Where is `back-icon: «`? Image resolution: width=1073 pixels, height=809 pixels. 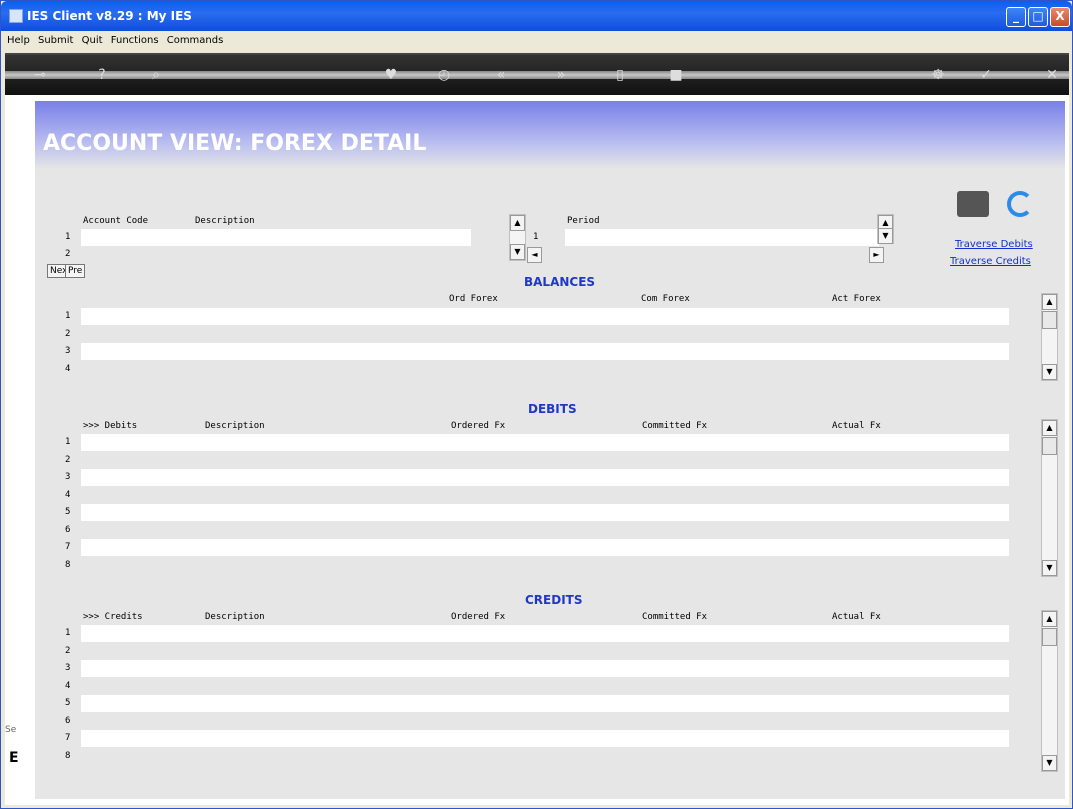 back-icon: « is located at coordinates (501, 75).